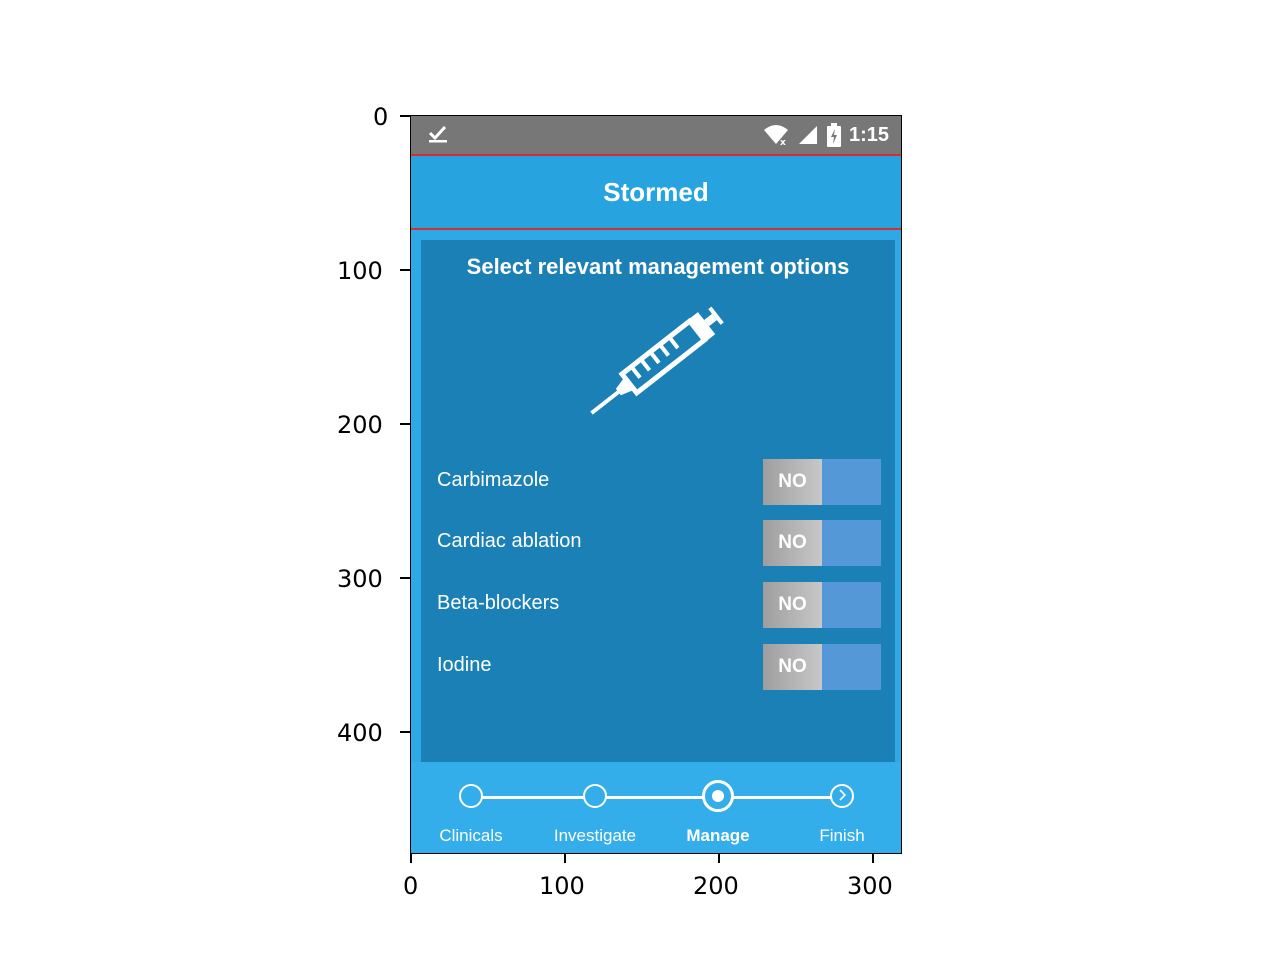  Describe the element at coordinates (411, 886) in the screenshot. I see `x-tick-label: 0` at that location.